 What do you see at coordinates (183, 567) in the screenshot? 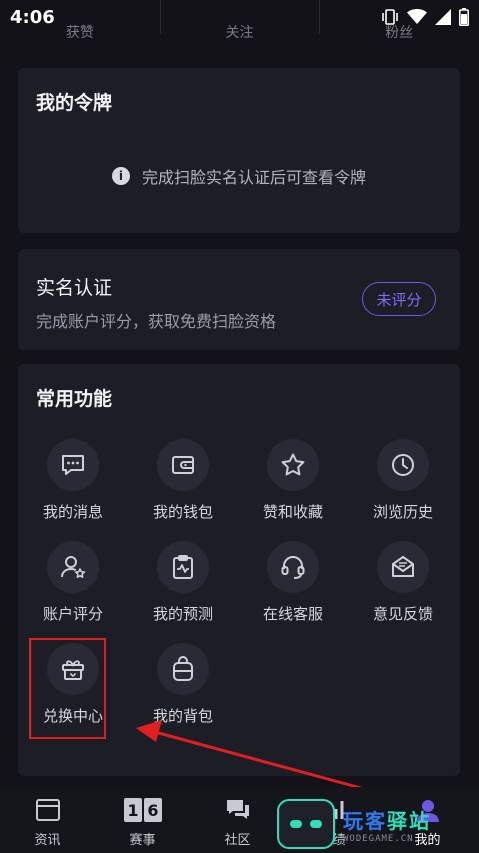
I see `clipboard-chart-icon` at bounding box center [183, 567].